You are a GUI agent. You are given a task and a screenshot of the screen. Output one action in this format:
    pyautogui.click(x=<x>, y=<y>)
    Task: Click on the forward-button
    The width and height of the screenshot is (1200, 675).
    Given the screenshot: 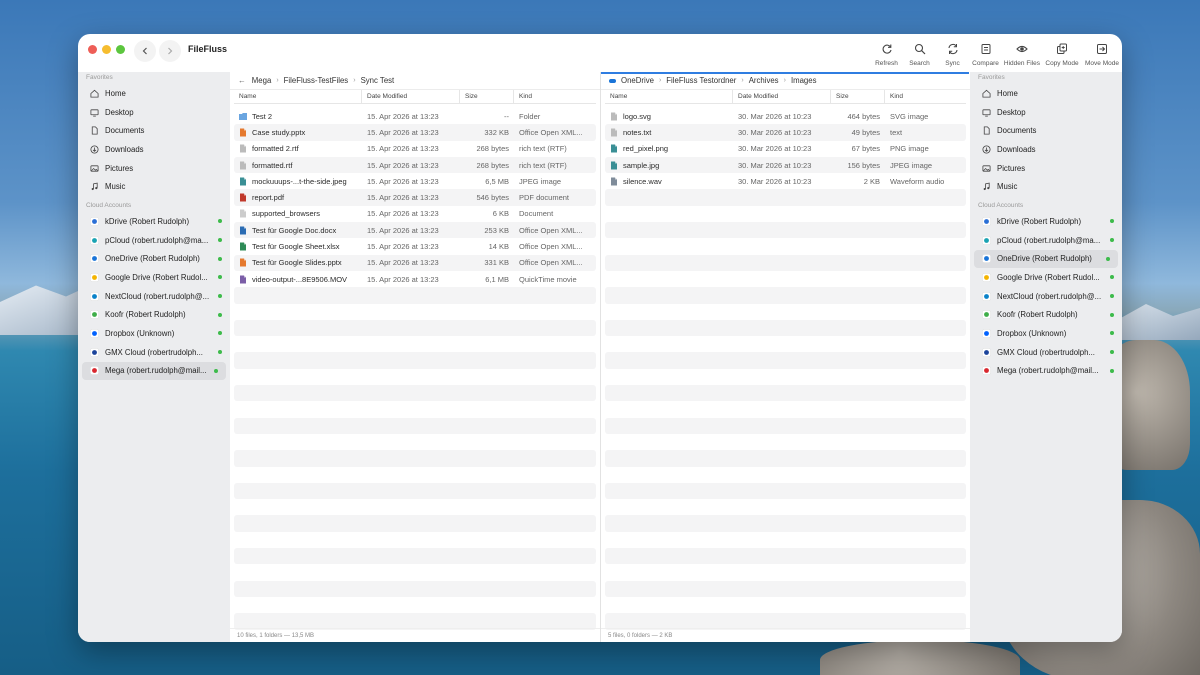 What is the action you would take?
    pyautogui.click(x=170, y=51)
    